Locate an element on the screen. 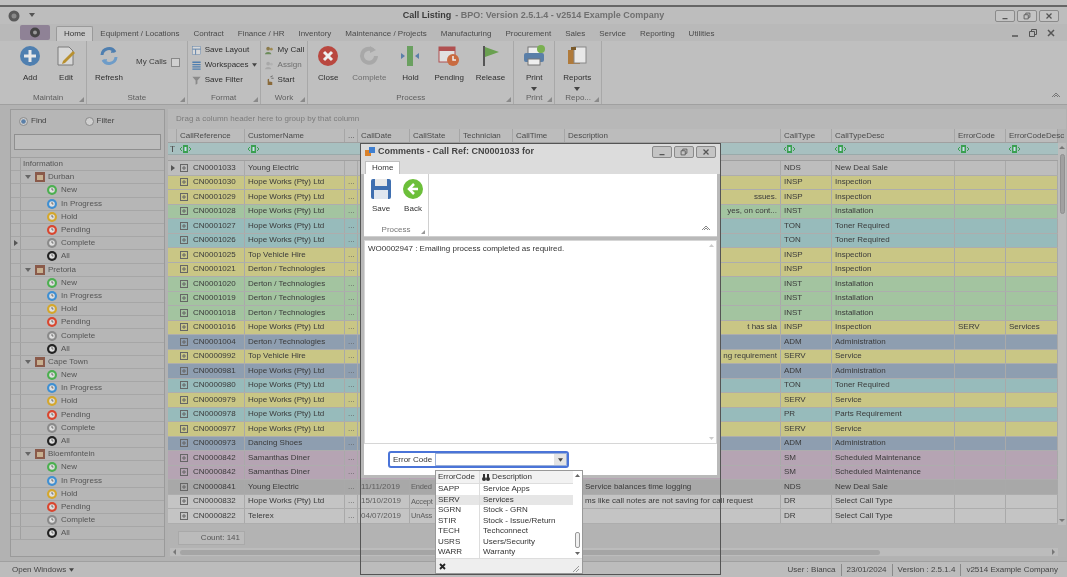 Image resolution: width=1067 pixels, height=577 pixels. ribbon-tab: Procurement is located at coordinates (528, 33).